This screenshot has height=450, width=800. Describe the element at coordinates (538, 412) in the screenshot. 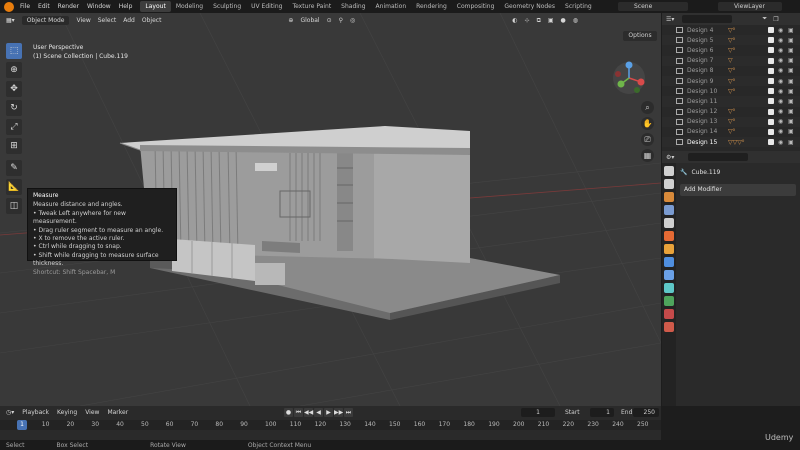

I see `current-frame-field: 1` at that location.